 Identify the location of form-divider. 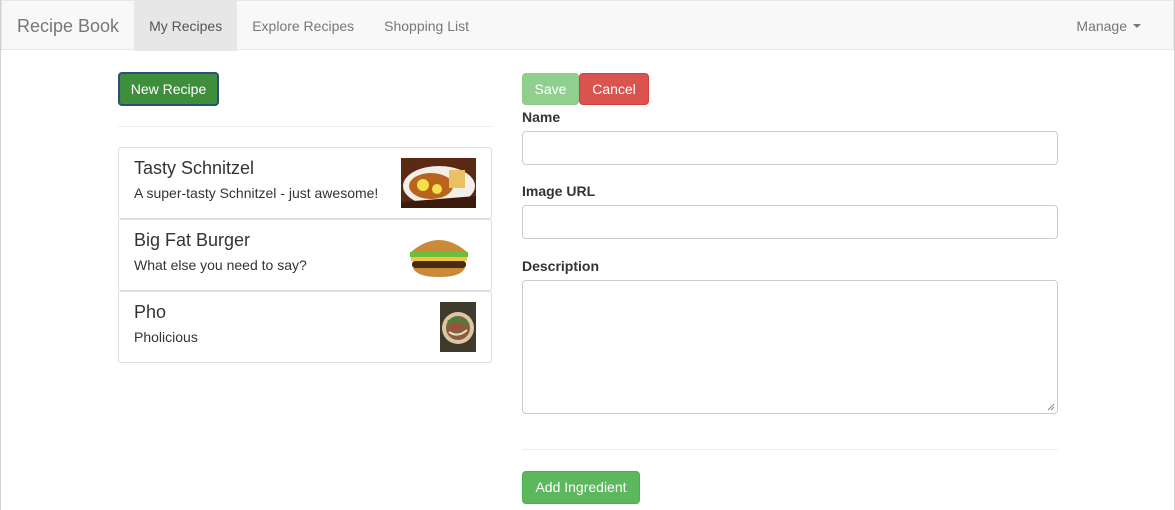
(790, 449).